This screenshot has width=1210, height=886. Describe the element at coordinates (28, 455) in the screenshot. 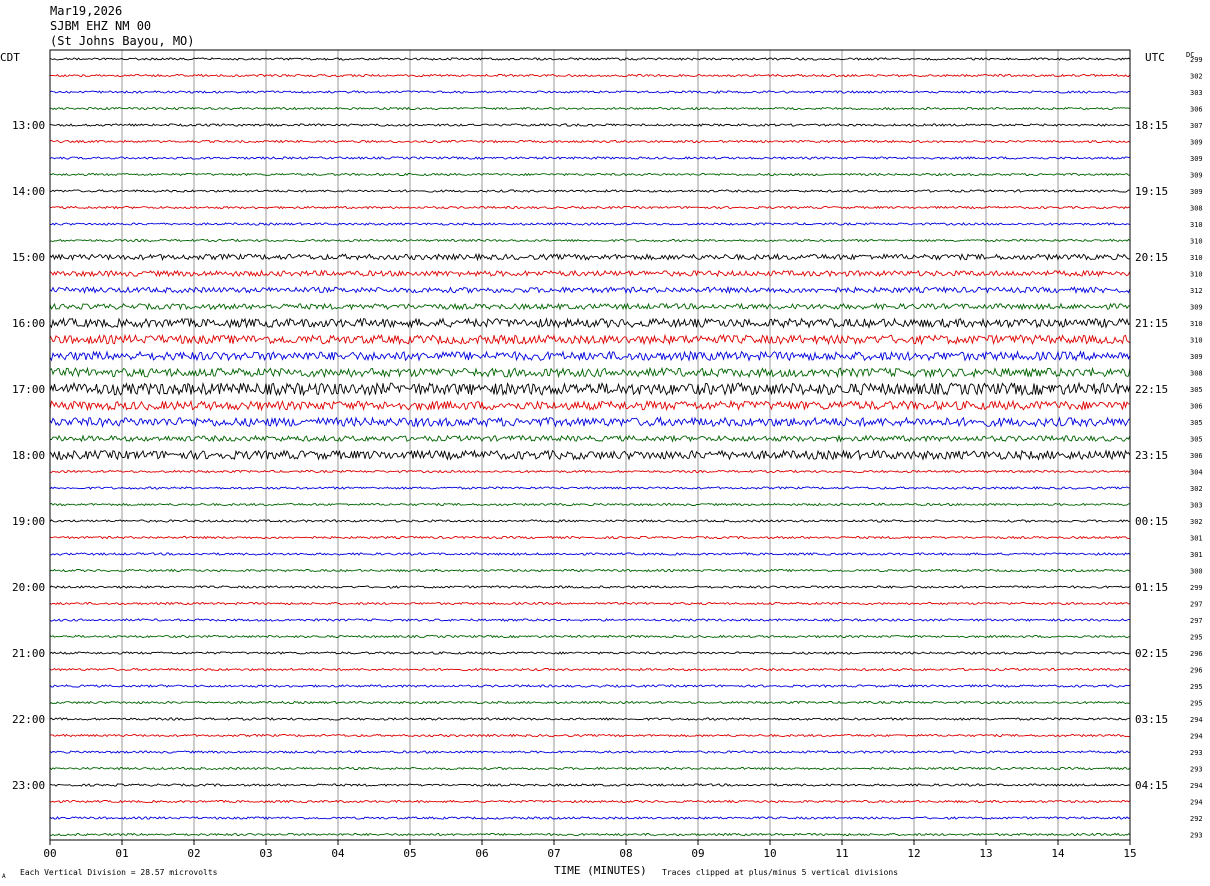

I see `left-hour-label: 18:00` at that location.